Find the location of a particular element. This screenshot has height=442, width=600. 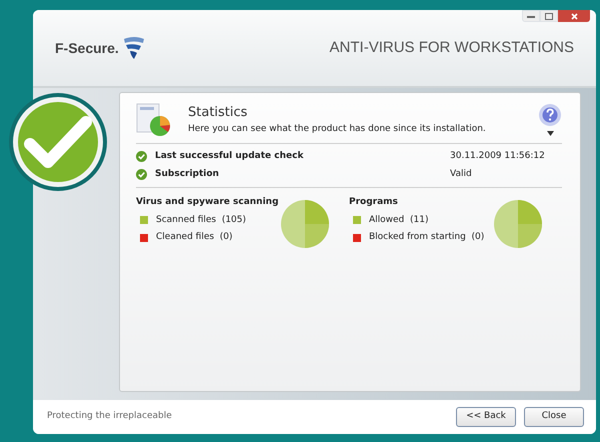

minimize-button is located at coordinates (531, 16).